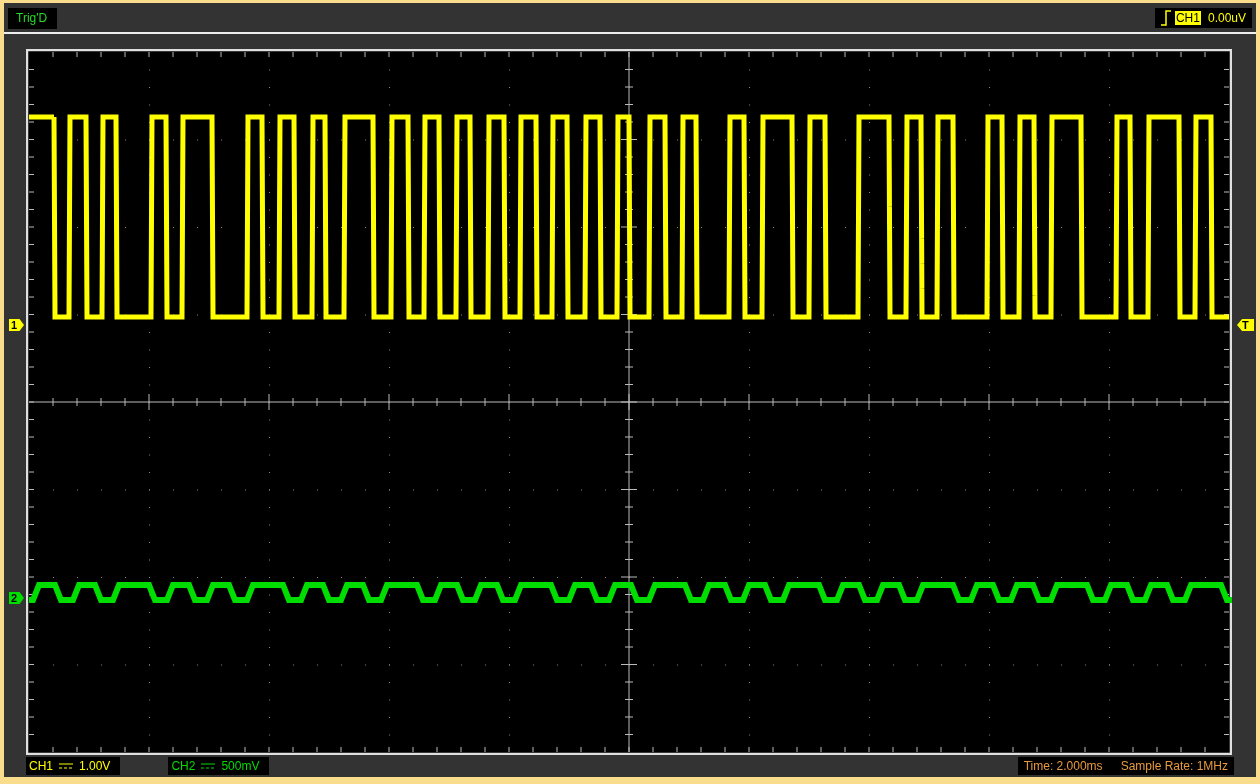 The image size is (1260, 784). What do you see at coordinates (41, 766) in the screenshot?
I see `channel-name: CH1` at bounding box center [41, 766].